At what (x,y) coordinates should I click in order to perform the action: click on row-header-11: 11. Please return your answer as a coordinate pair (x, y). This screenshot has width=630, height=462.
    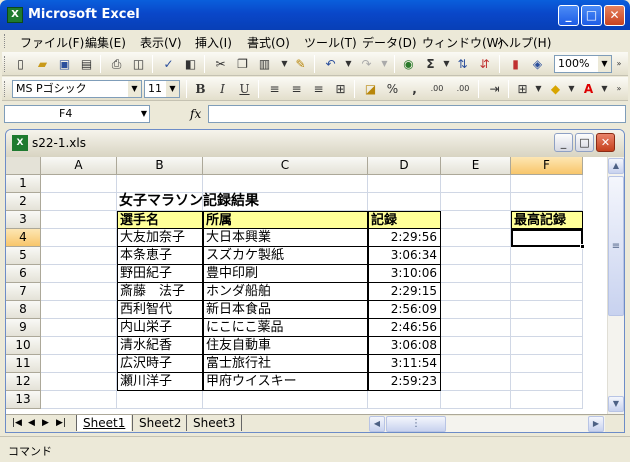
    Looking at the image, I should click on (23, 364).